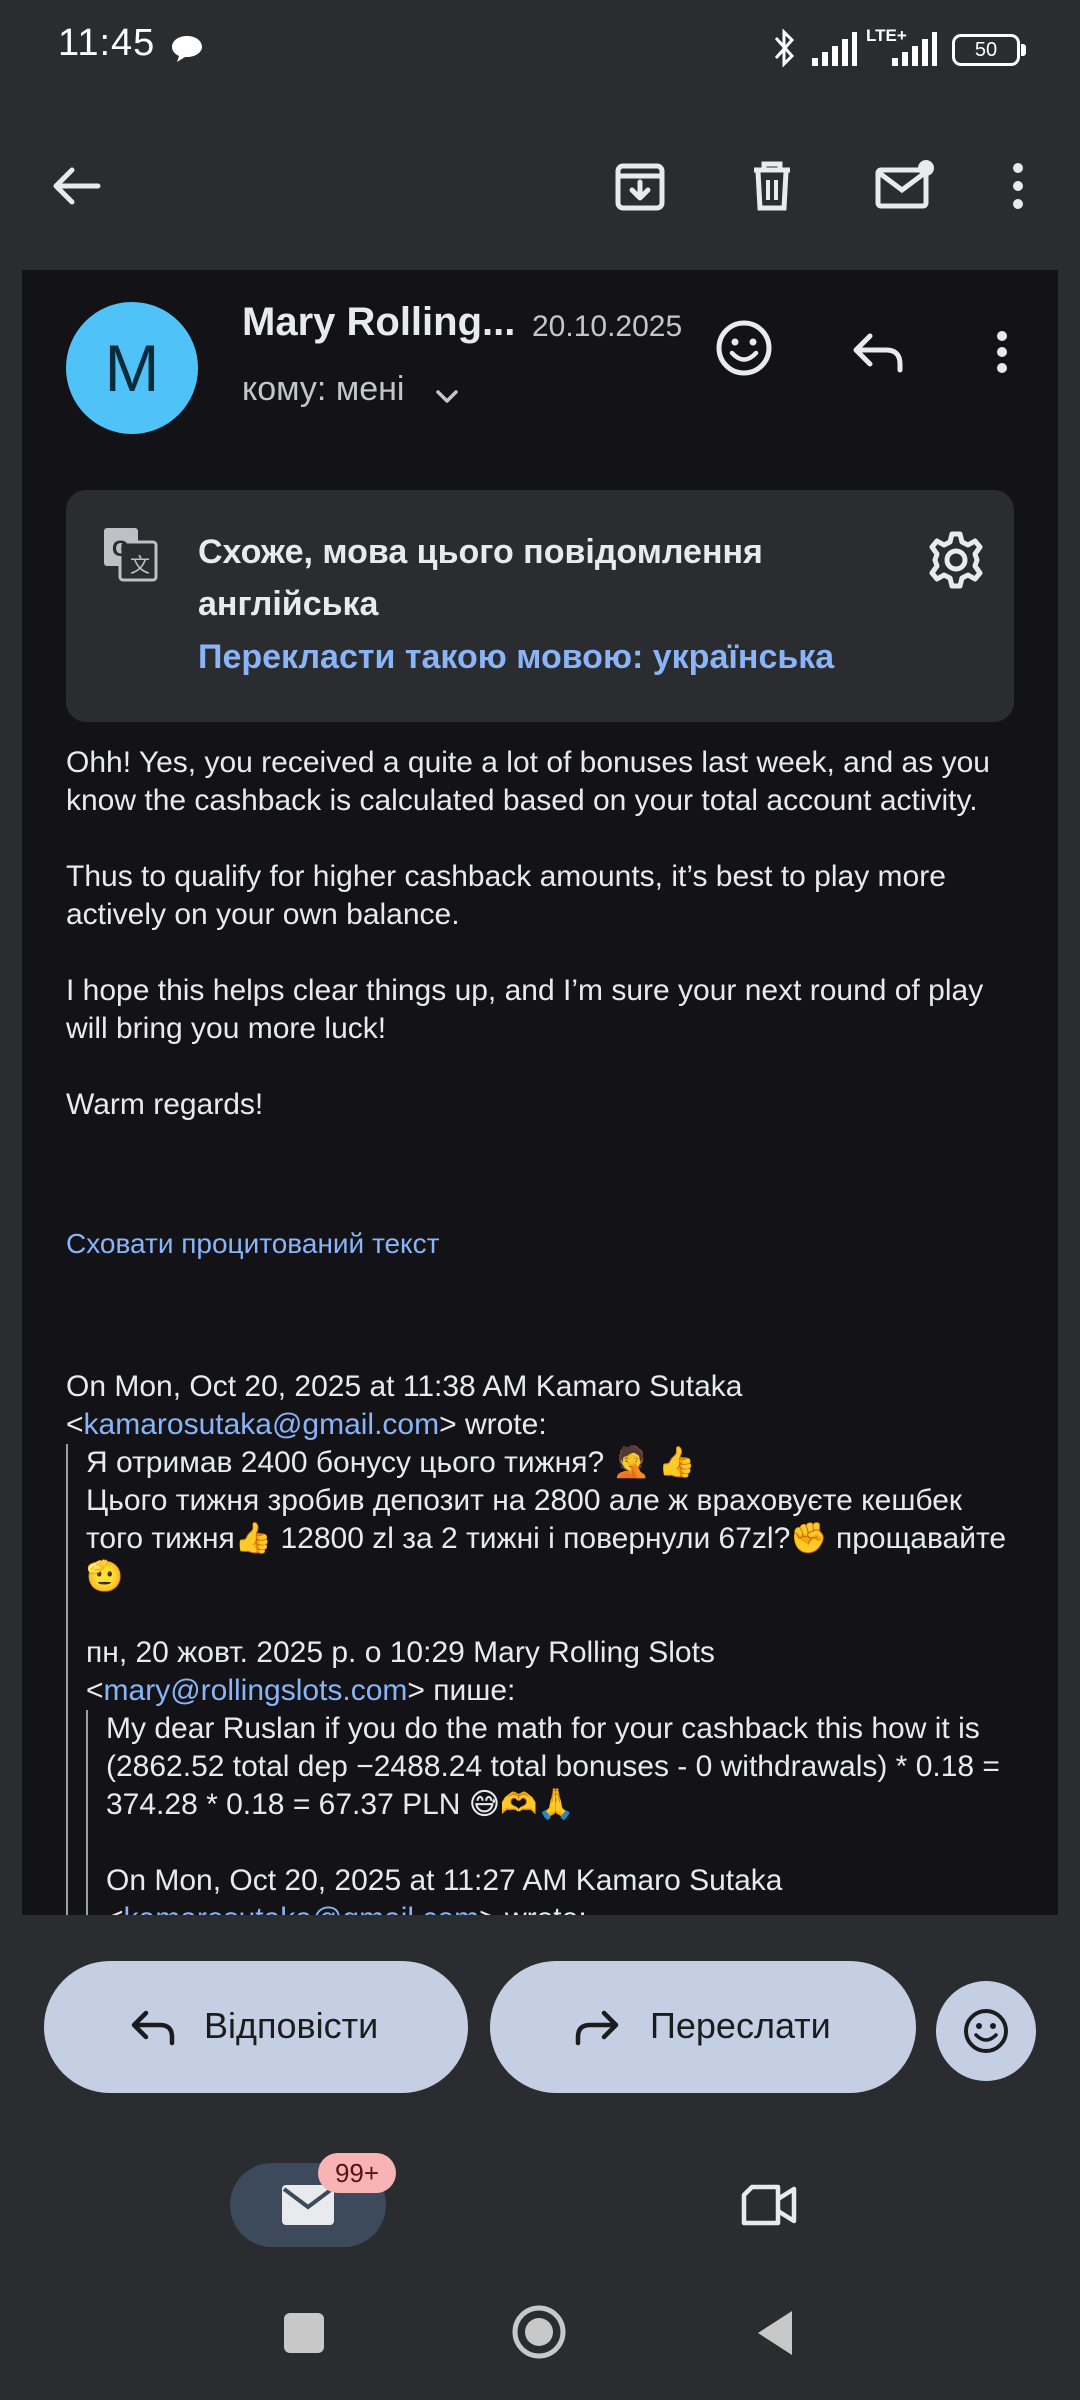 The width and height of the screenshot is (1080, 2400). What do you see at coordinates (904, 186) in the screenshot?
I see `mark-unread-icon` at bounding box center [904, 186].